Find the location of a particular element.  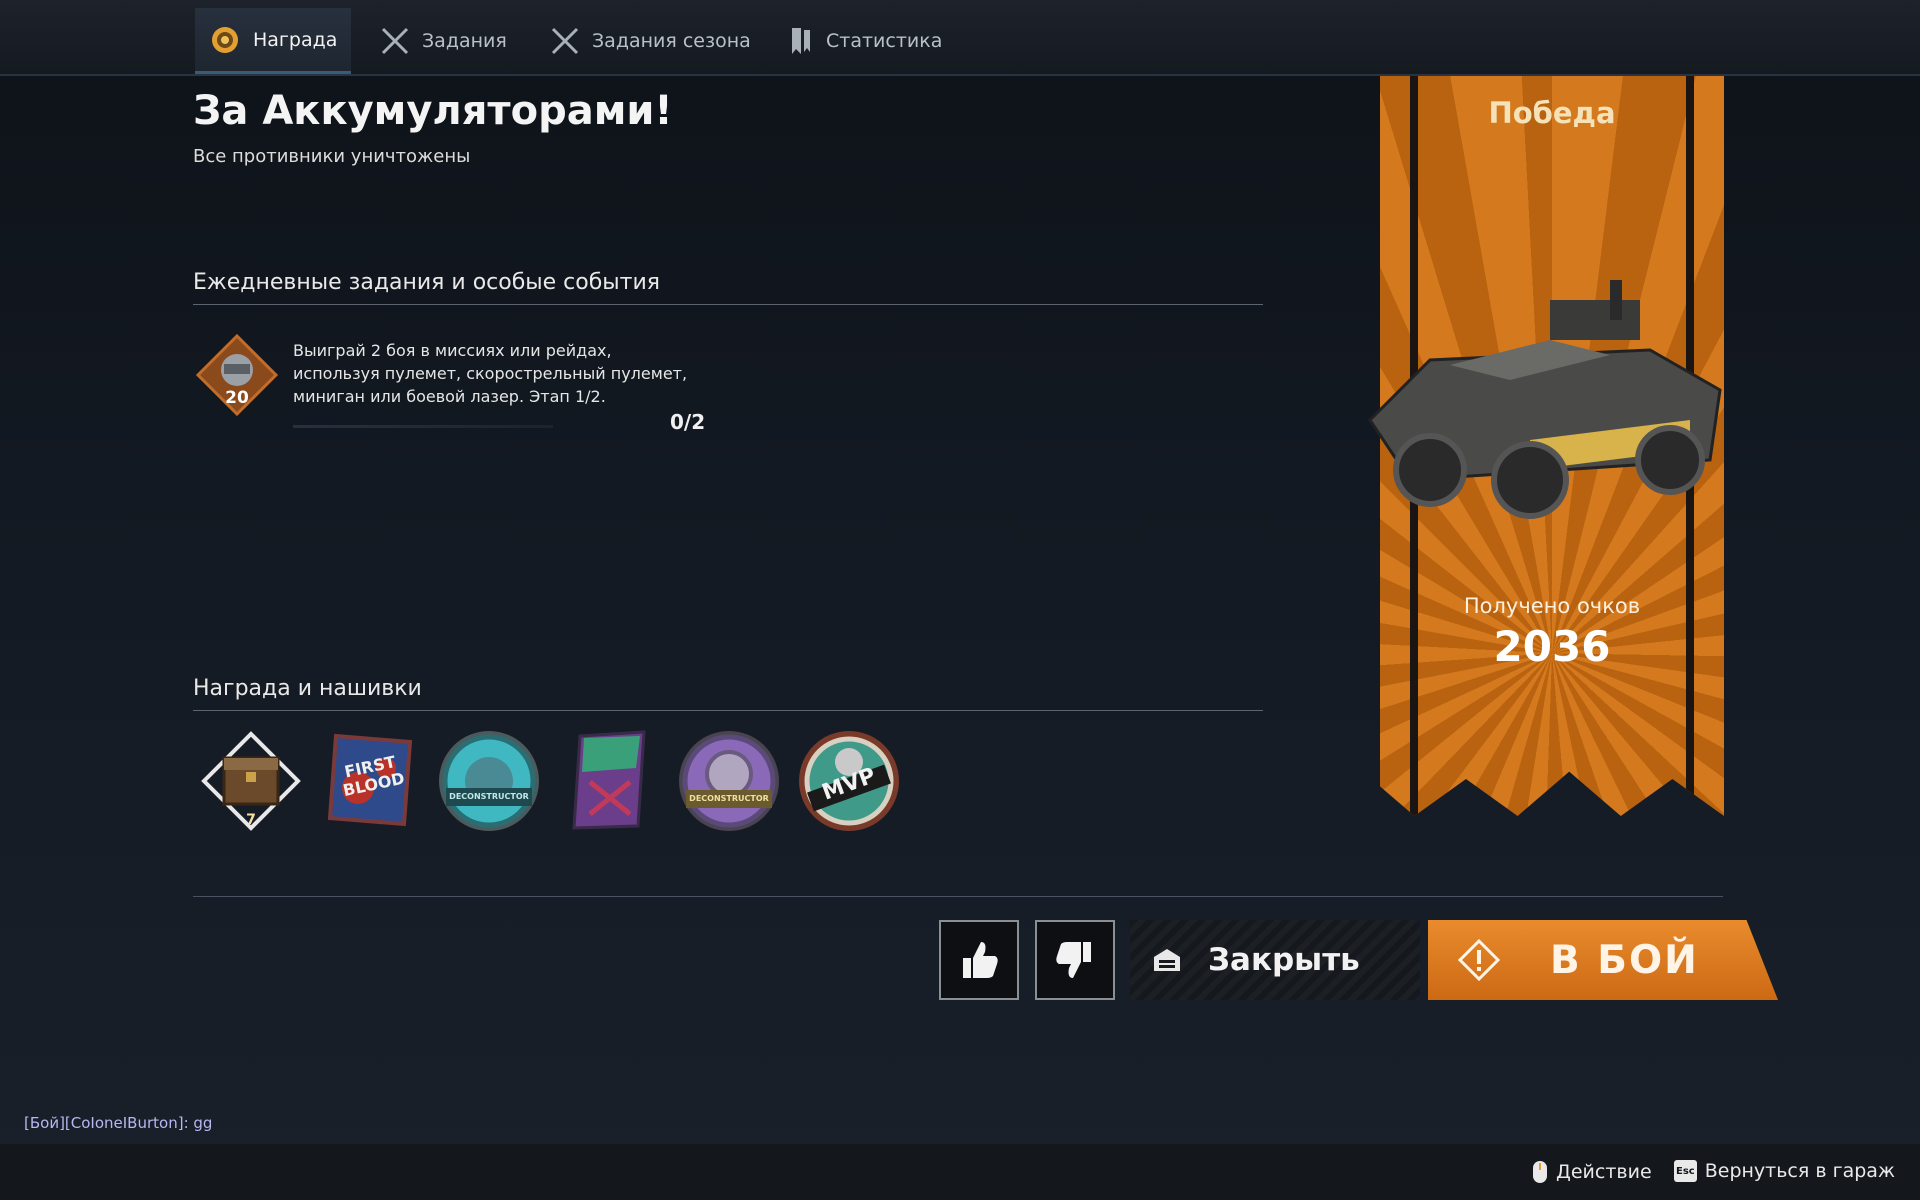

thumbs-up-icon is located at coordinates (980, 960).